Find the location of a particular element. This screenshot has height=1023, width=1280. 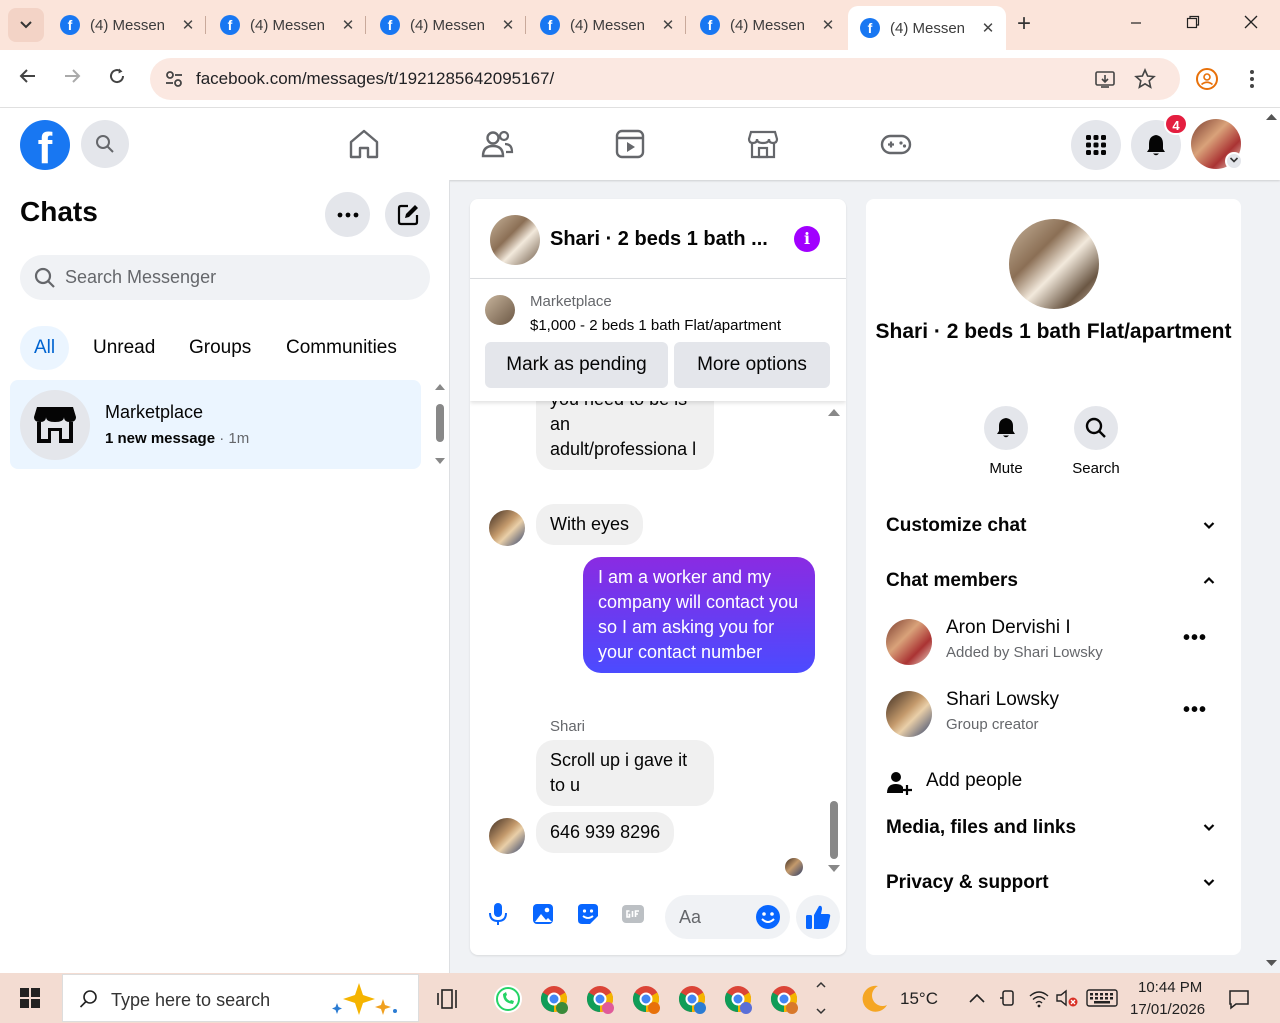

new-message-button is located at coordinates (407, 214).